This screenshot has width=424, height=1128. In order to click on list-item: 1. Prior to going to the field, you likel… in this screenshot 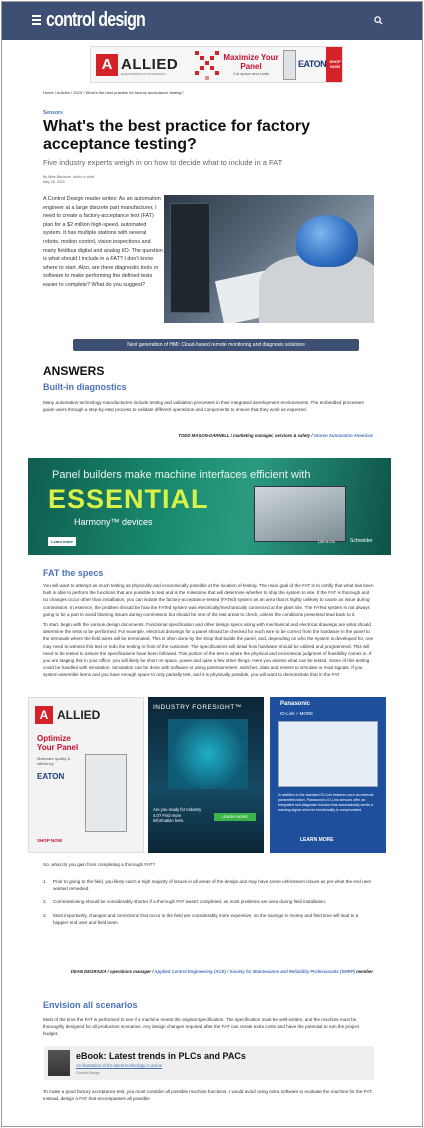, I will do `click(207, 885)`.